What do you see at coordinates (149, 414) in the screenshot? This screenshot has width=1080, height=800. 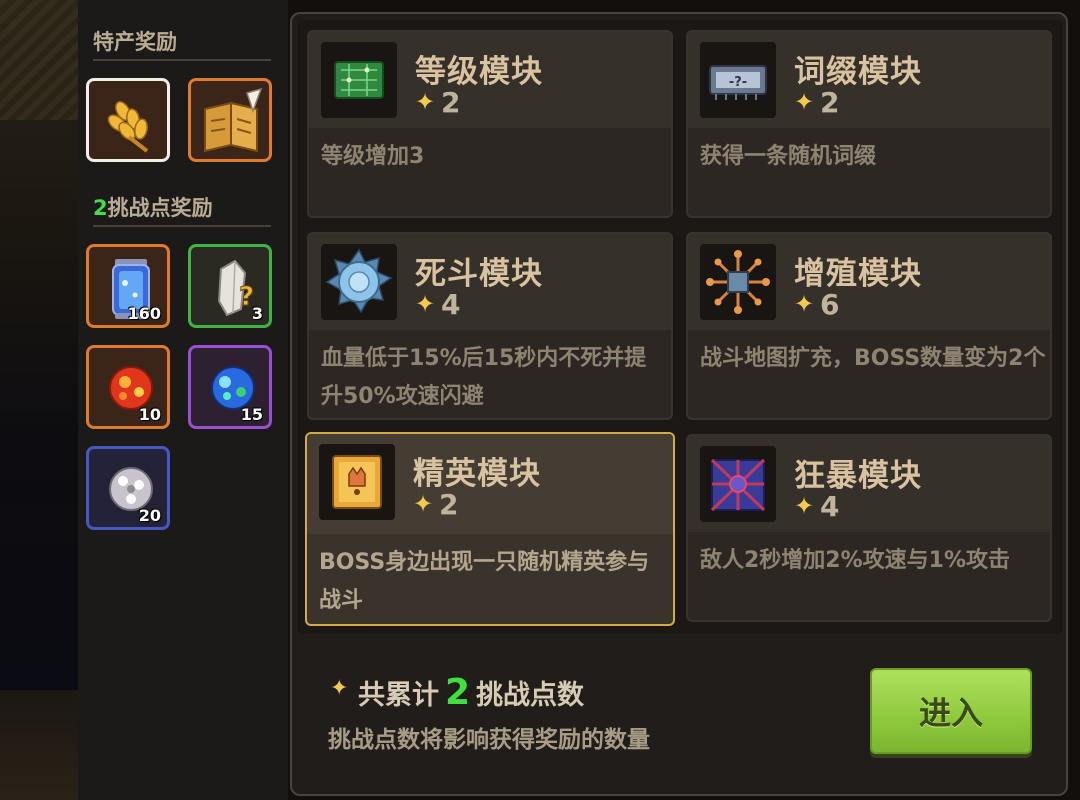 I see `item-count: 10` at bounding box center [149, 414].